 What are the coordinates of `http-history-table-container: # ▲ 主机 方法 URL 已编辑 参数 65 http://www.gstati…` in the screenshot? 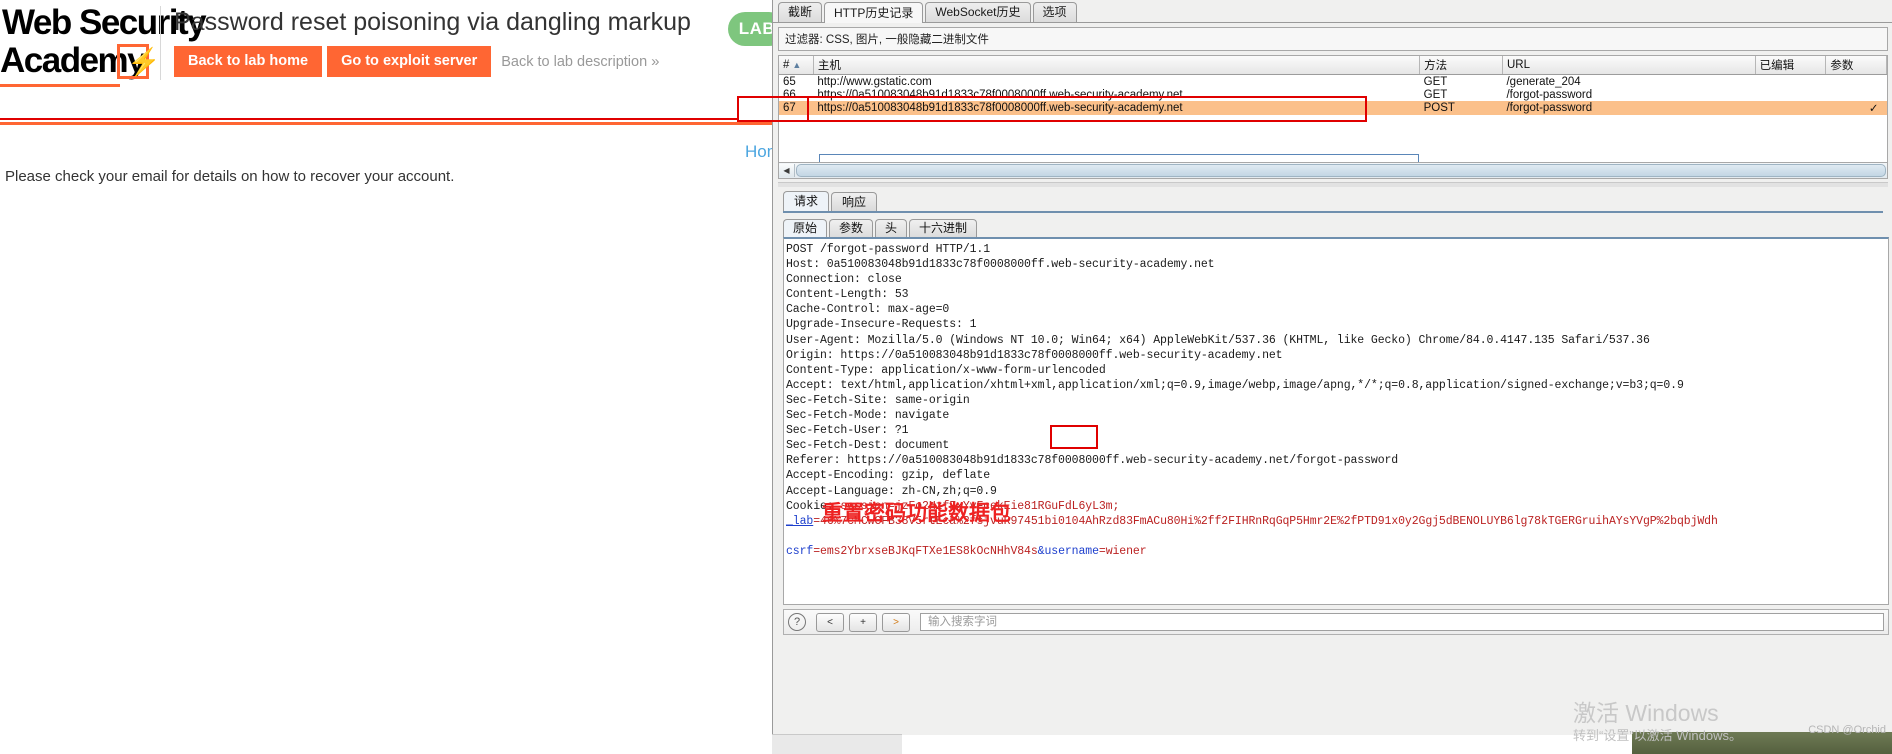 It's located at (1333, 109).